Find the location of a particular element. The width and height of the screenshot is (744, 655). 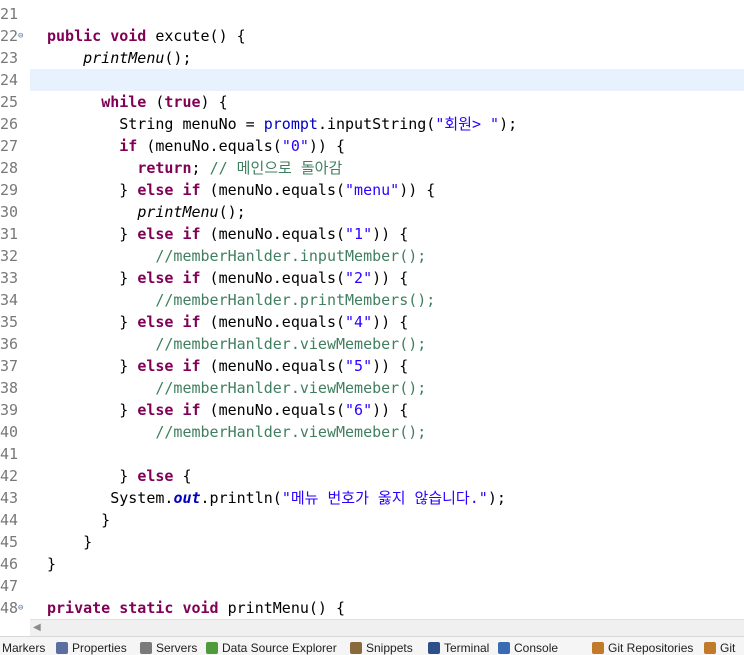

tab-console: Console is located at coordinates (528, 648).